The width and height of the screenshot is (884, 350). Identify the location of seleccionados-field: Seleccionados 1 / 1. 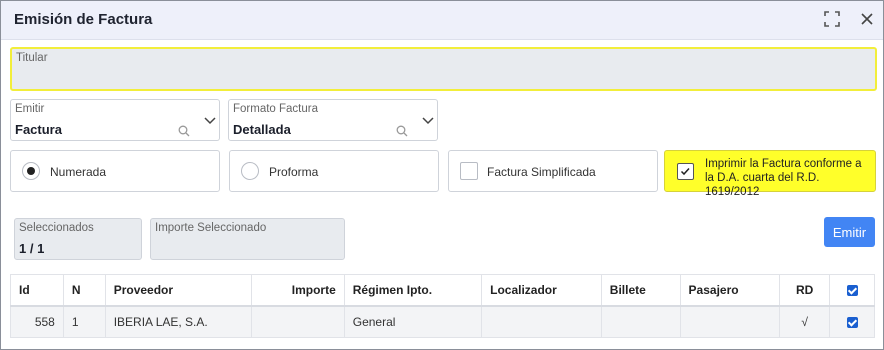
(78, 239).